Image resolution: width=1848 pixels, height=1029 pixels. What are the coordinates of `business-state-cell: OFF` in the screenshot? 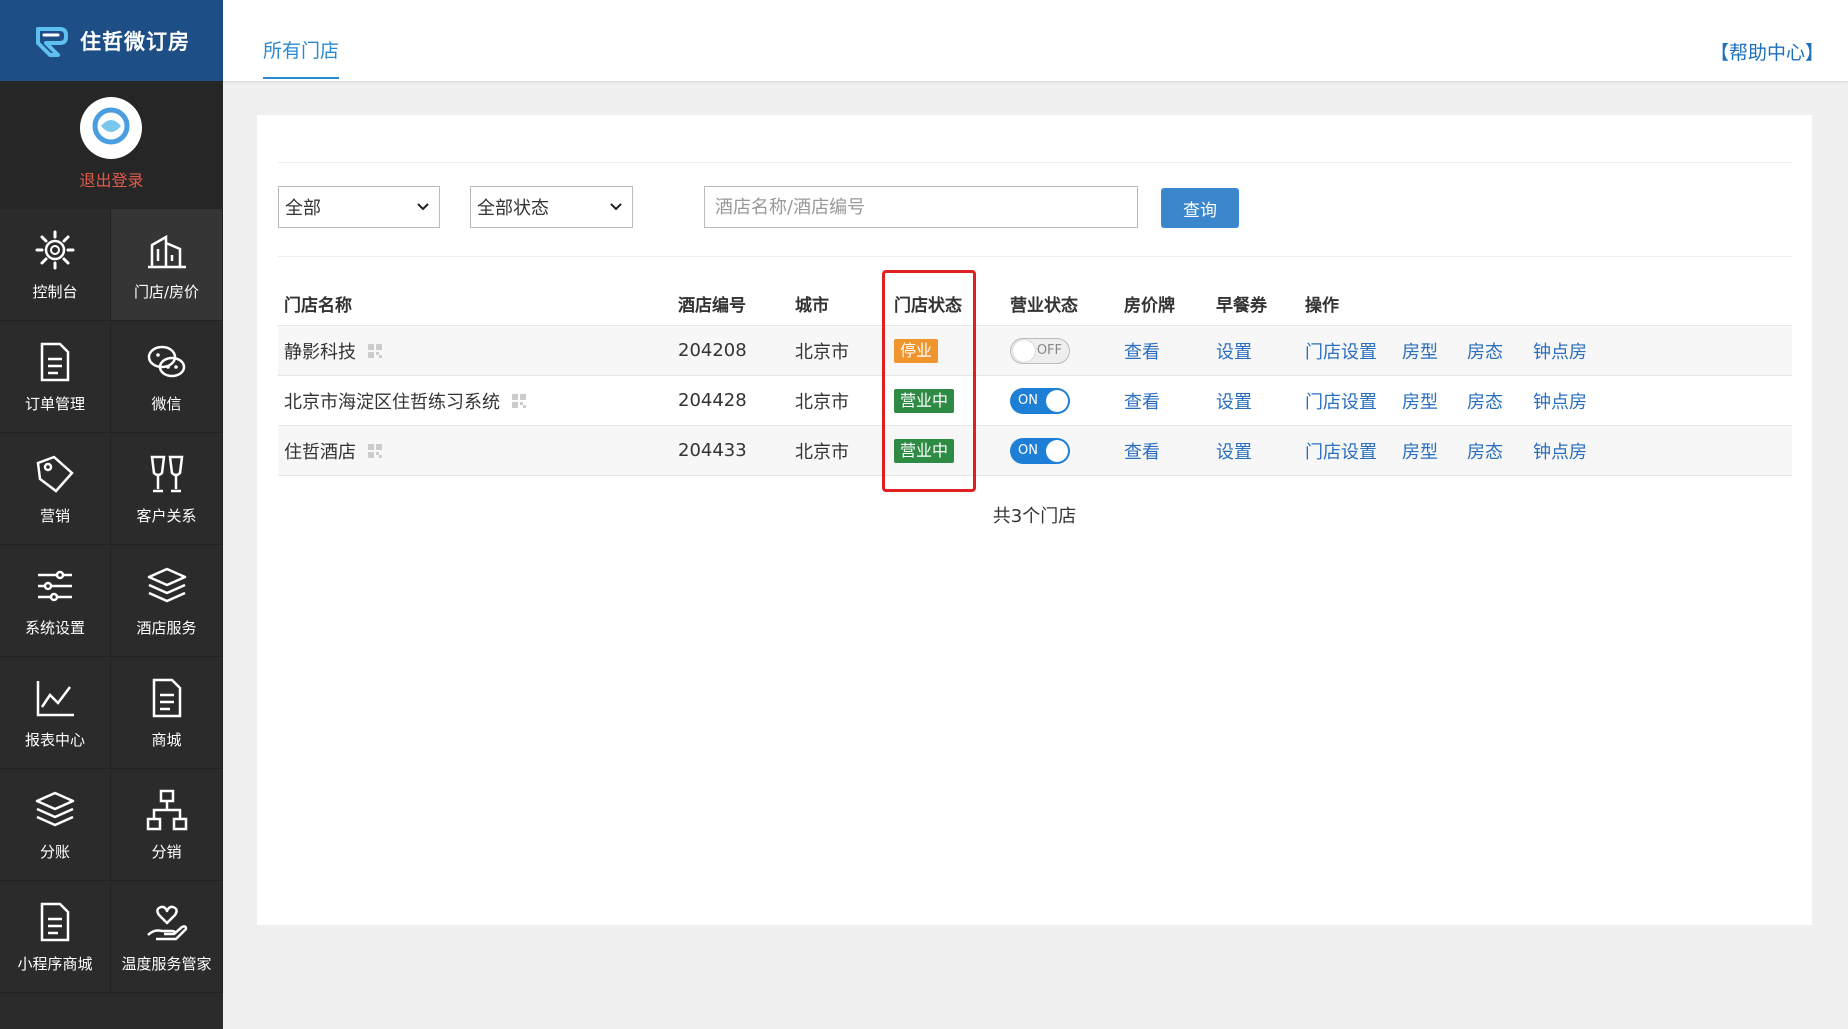 It's located at (1040, 350).